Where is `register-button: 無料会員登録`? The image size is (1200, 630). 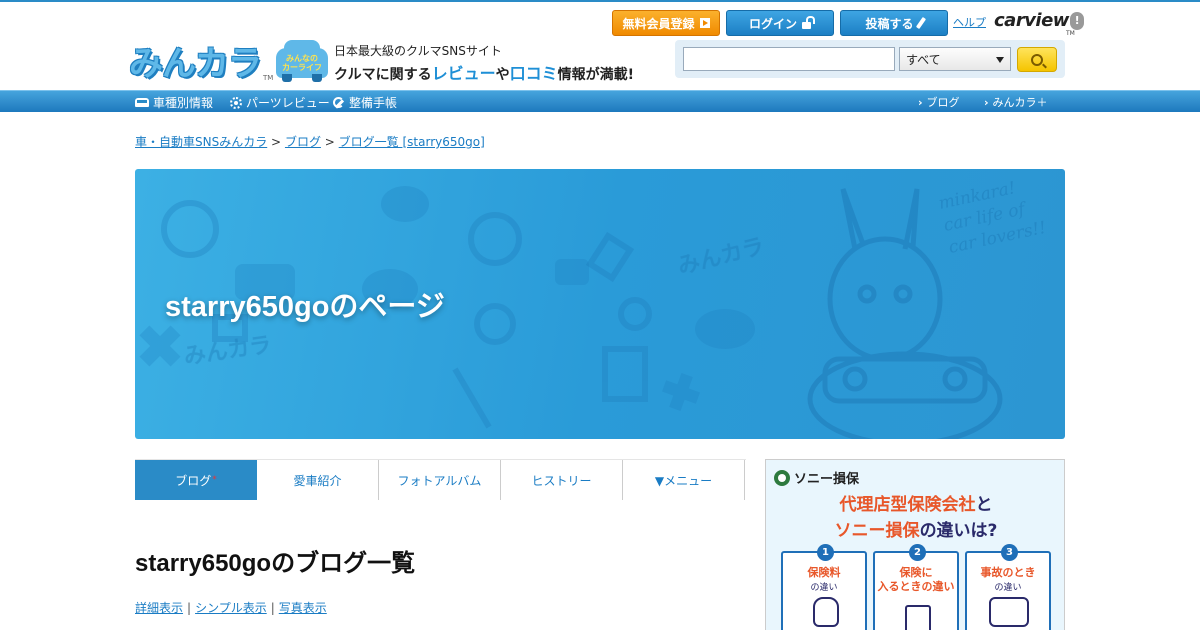
register-button: 無料会員登録 is located at coordinates (666, 23).